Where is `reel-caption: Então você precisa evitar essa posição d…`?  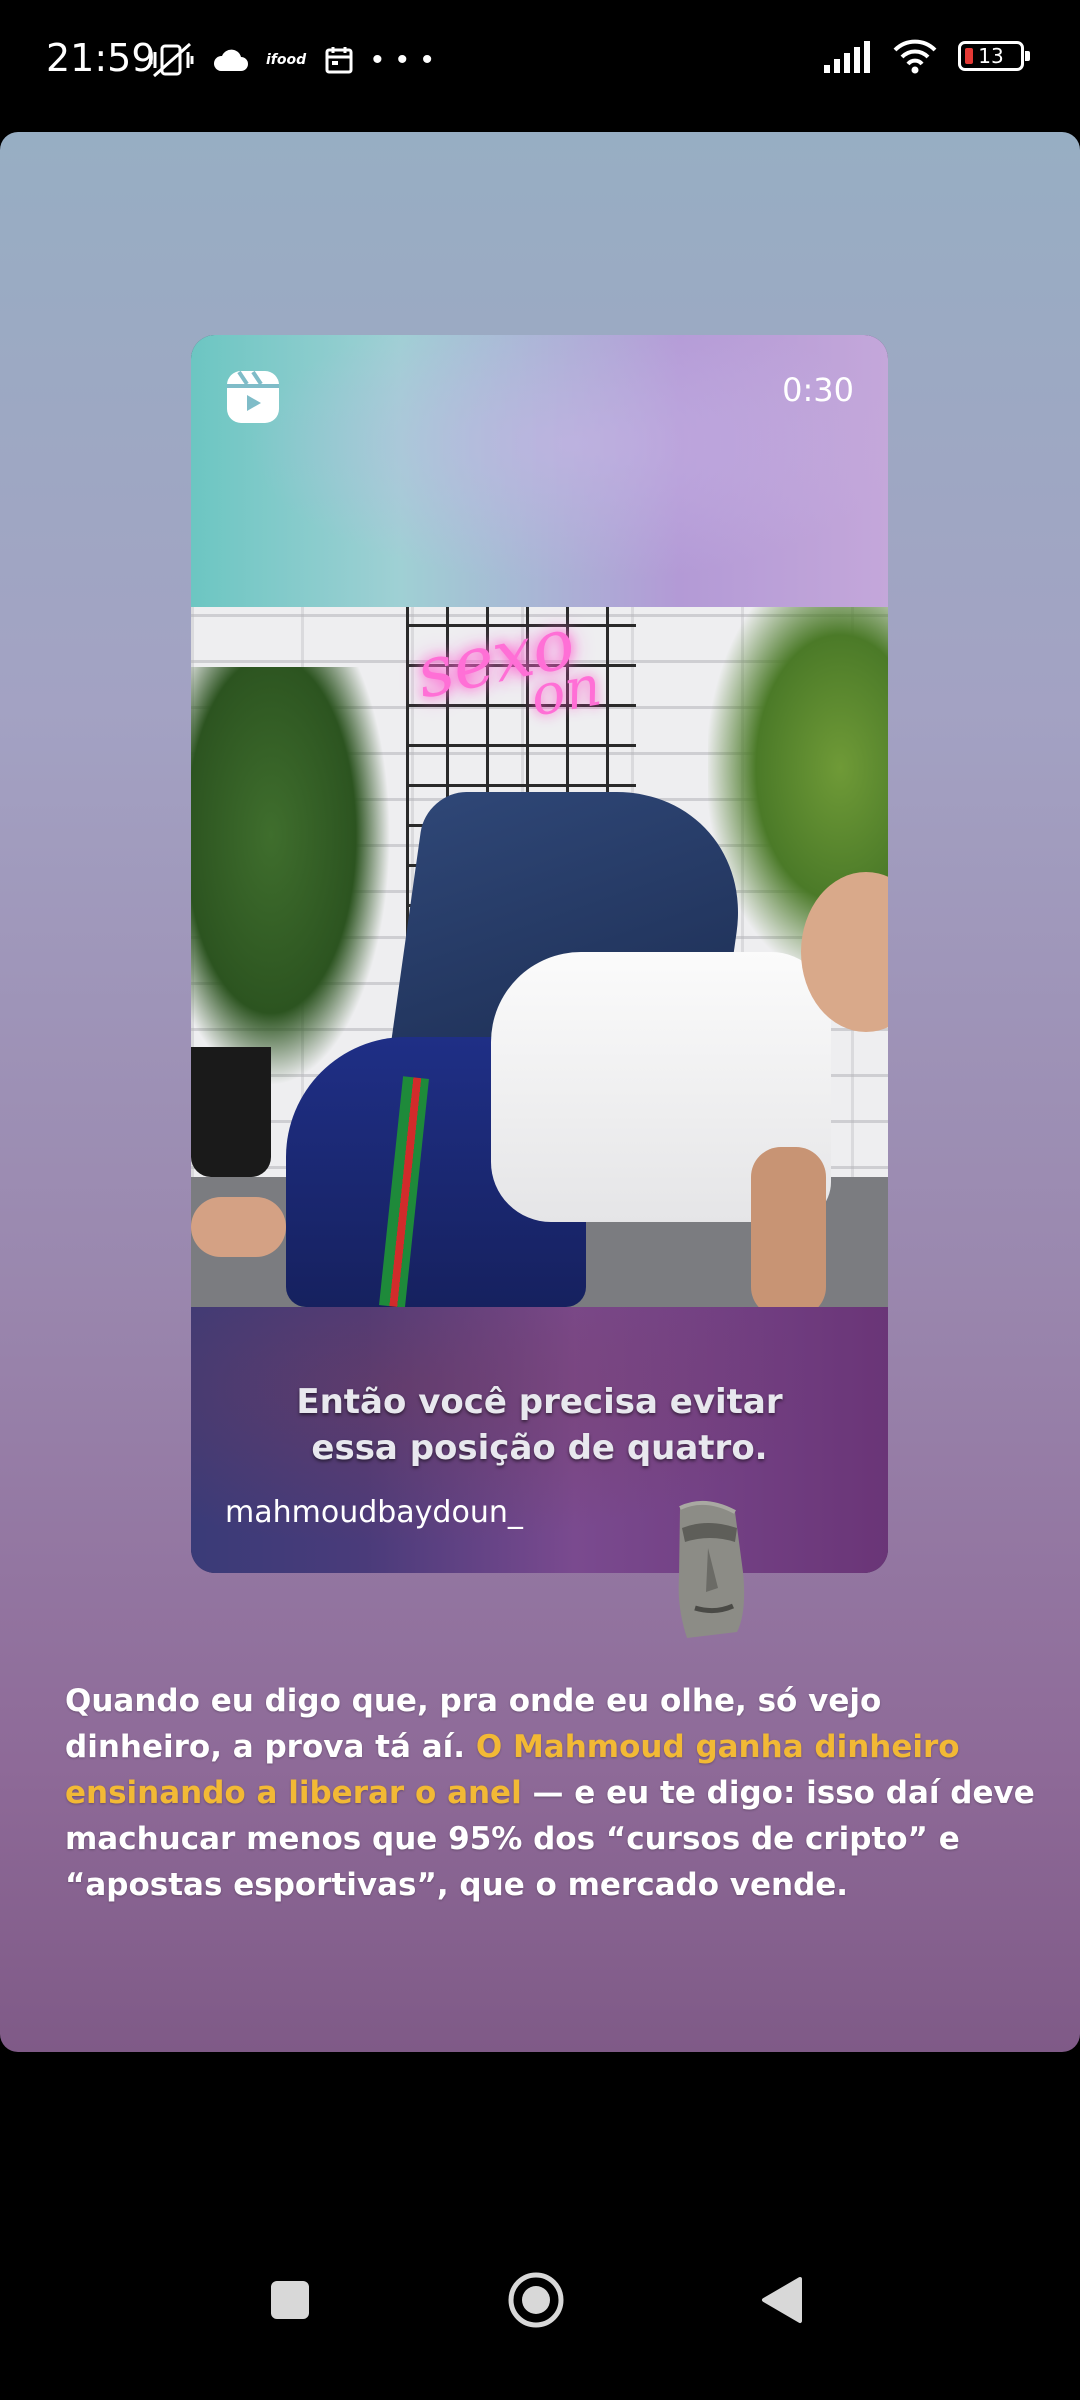
reel-caption: Então você precisa evitar essa posição d… is located at coordinates (539, 1425).